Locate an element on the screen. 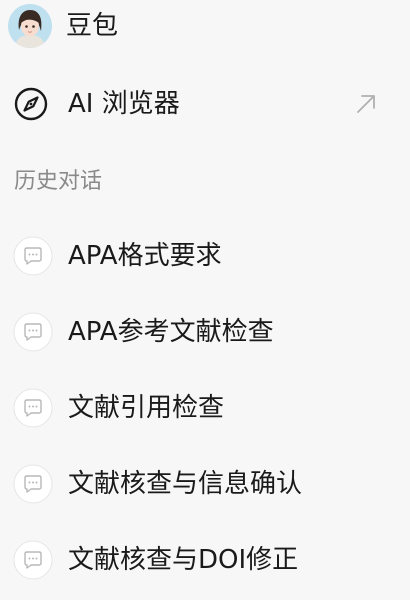  app-name: 豆包 is located at coordinates (92, 26).